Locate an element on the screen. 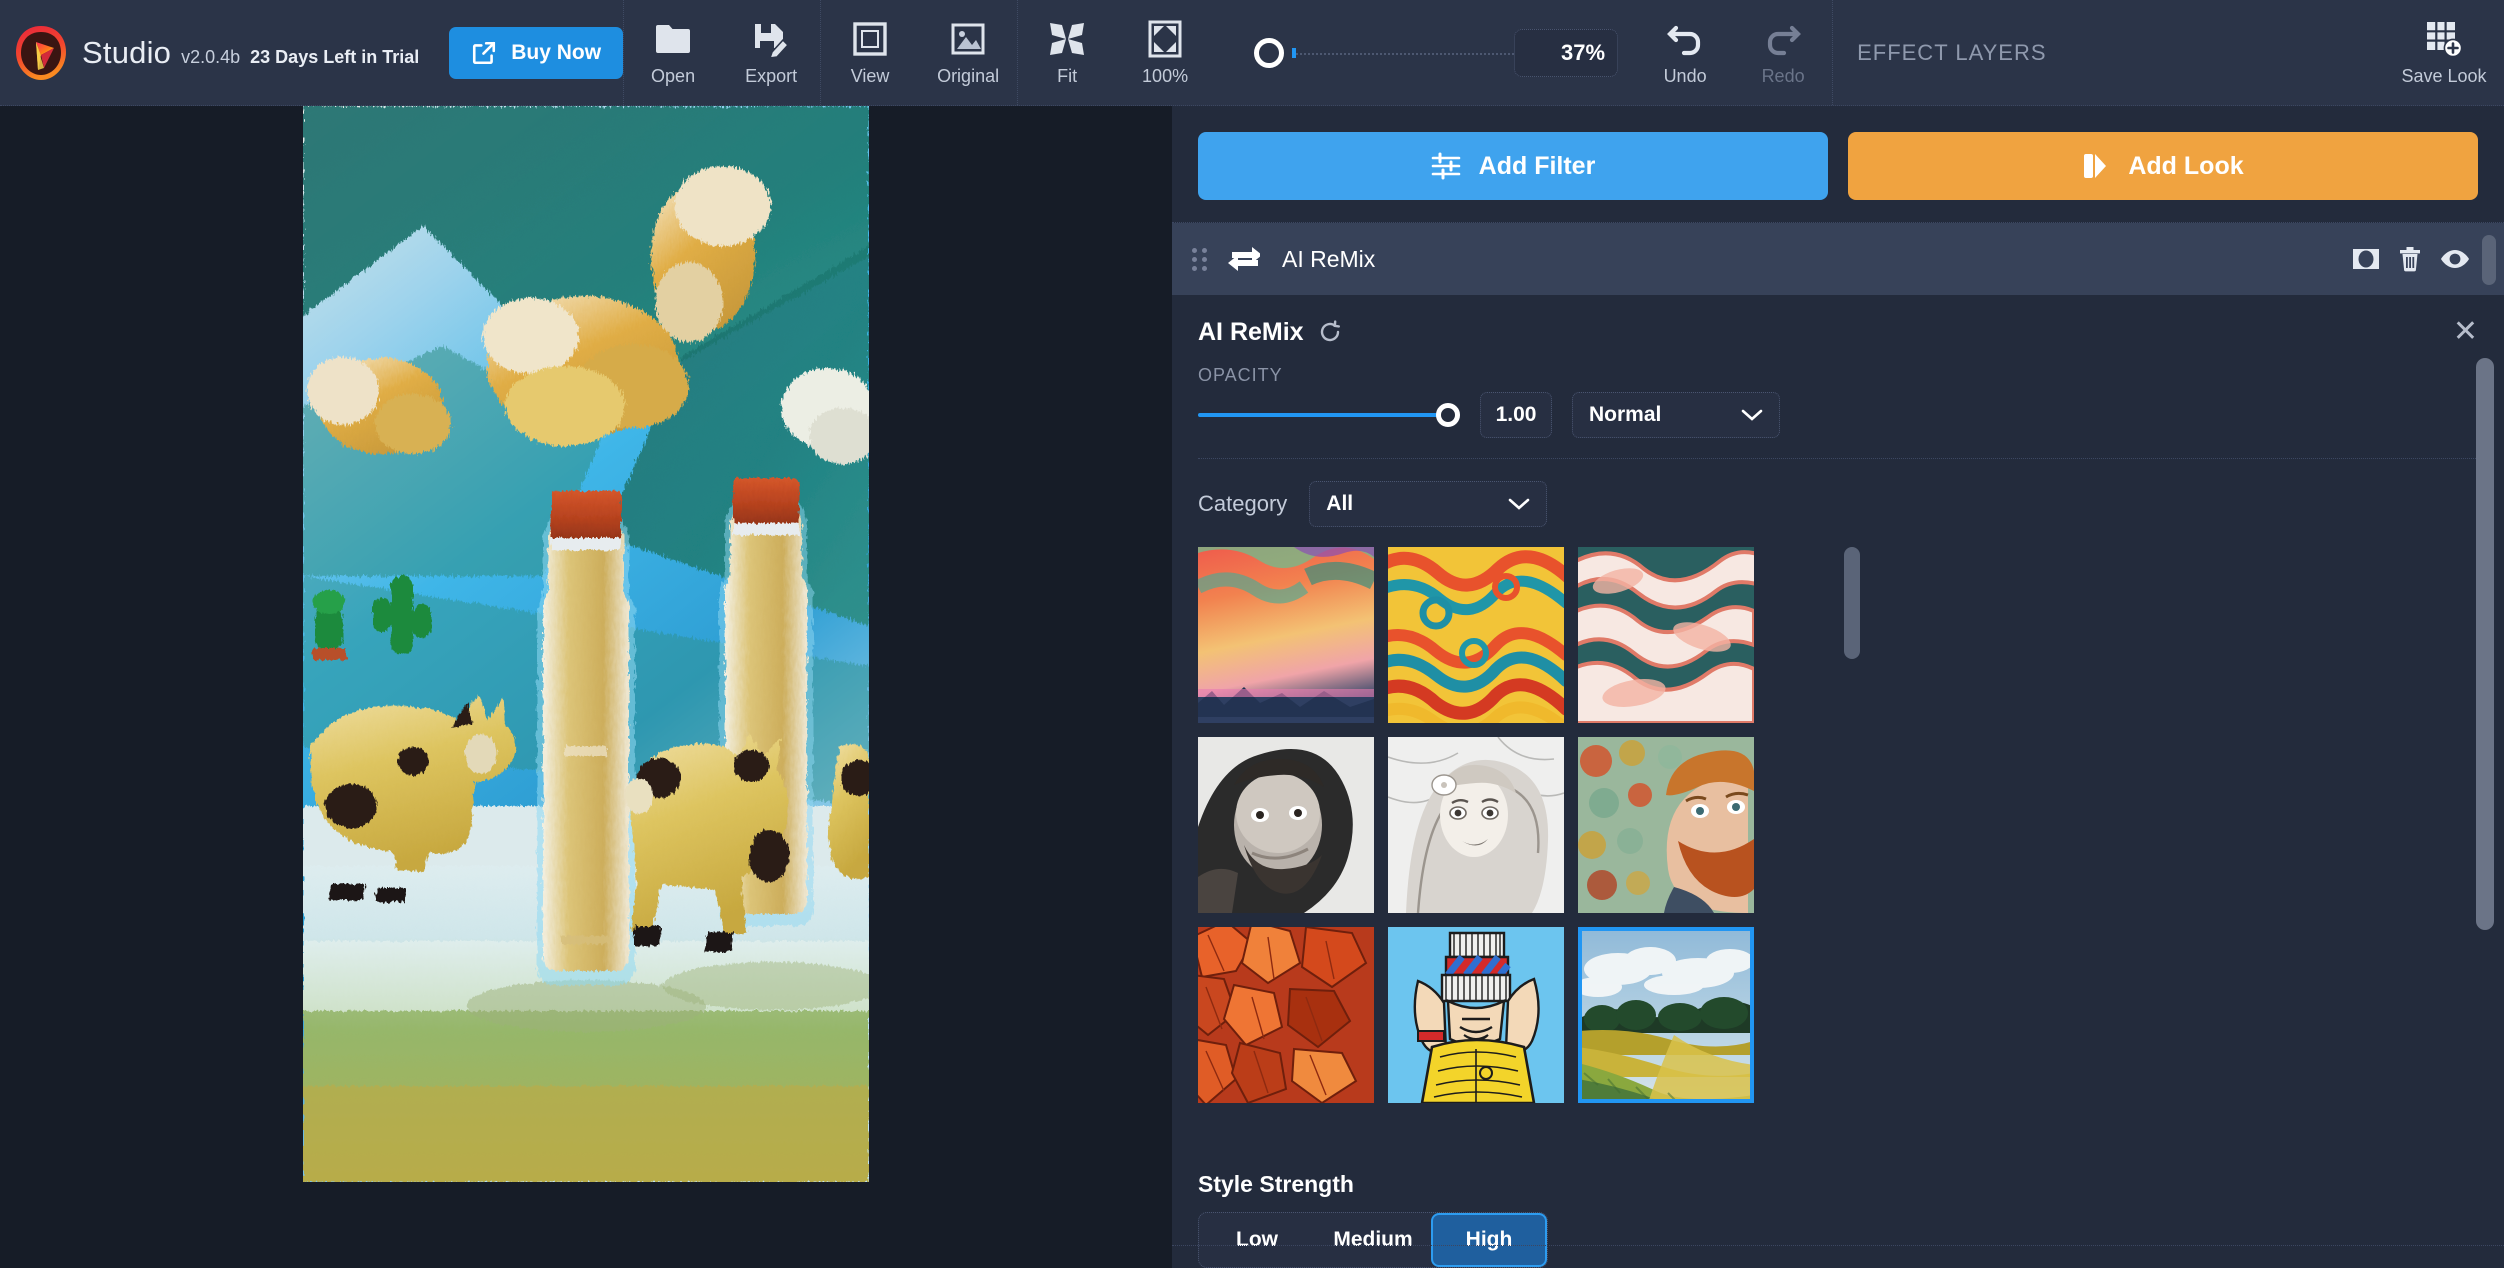 The width and height of the screenshot is (2504, 1268). pick-crystal-logo-icon is located at coordinates (41, 53).